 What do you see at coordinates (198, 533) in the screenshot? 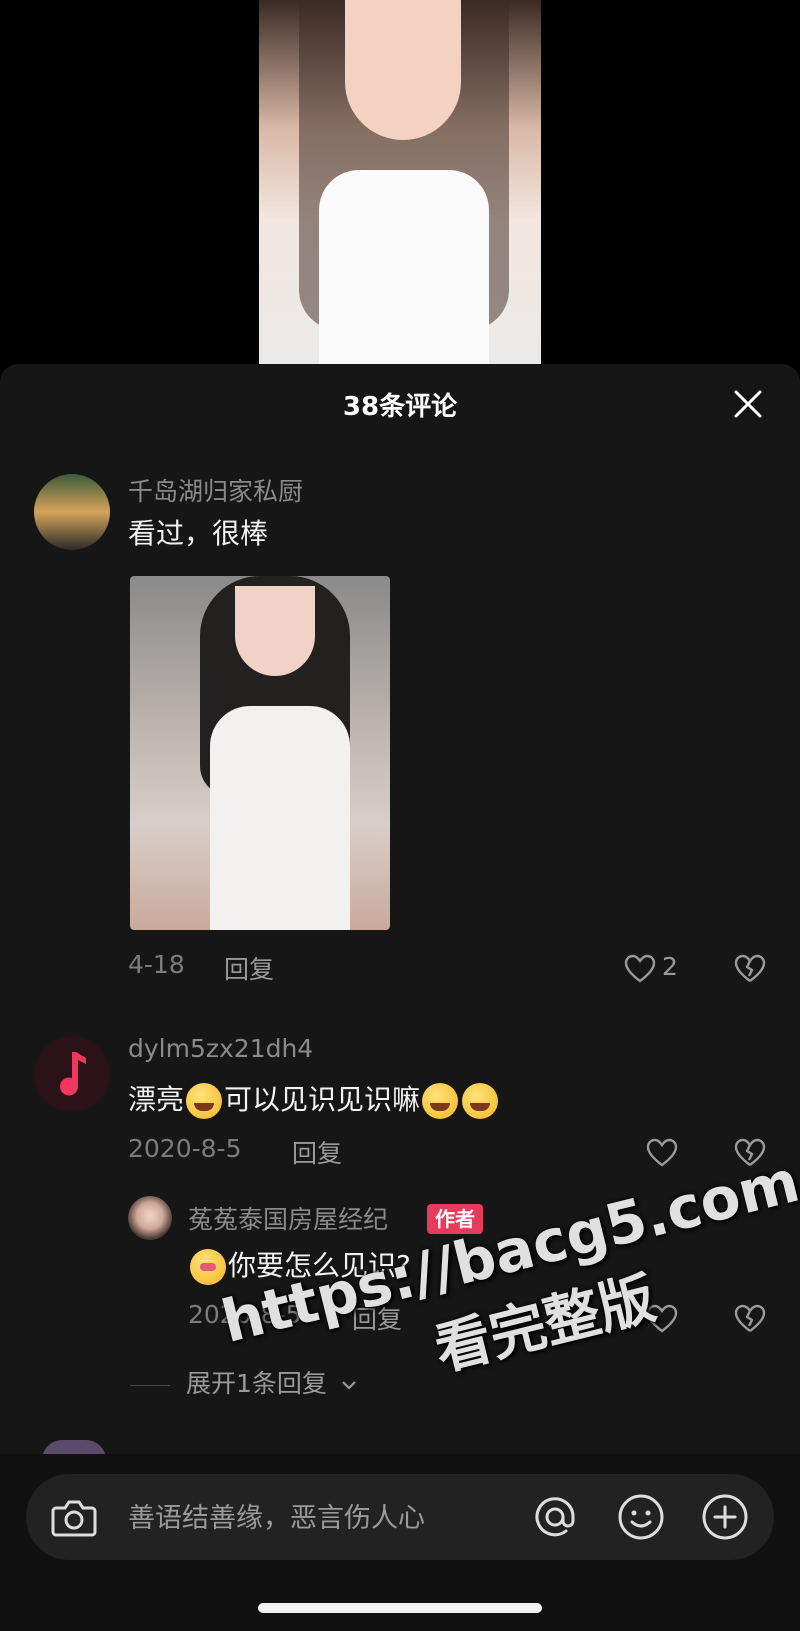
I see `comment-text: 看过，很棒` at bounding box center [198, 533].